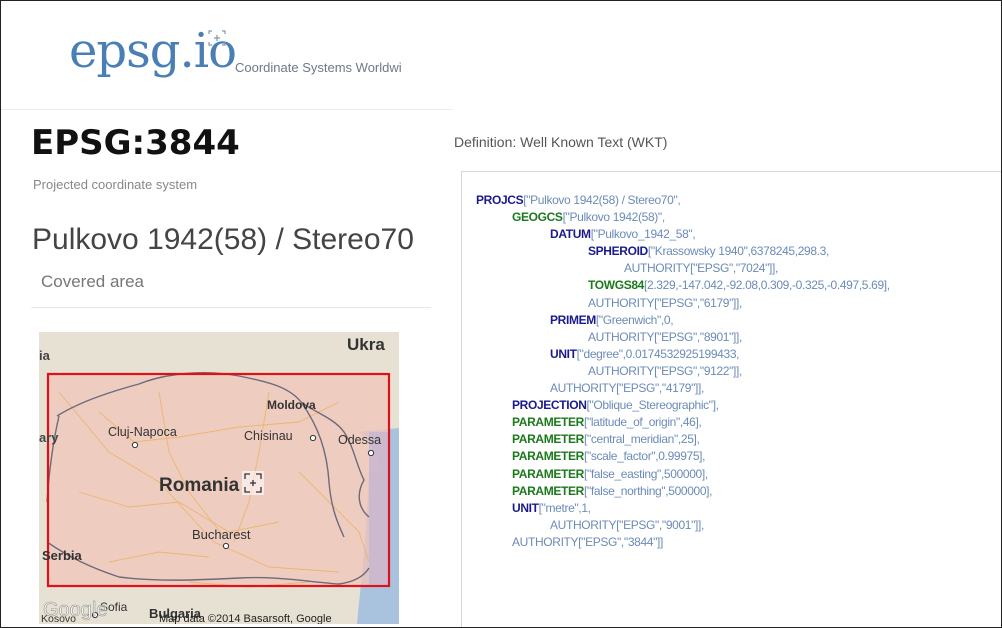  I want to click on map-label-edge-mid: ary, so click(49, 437).